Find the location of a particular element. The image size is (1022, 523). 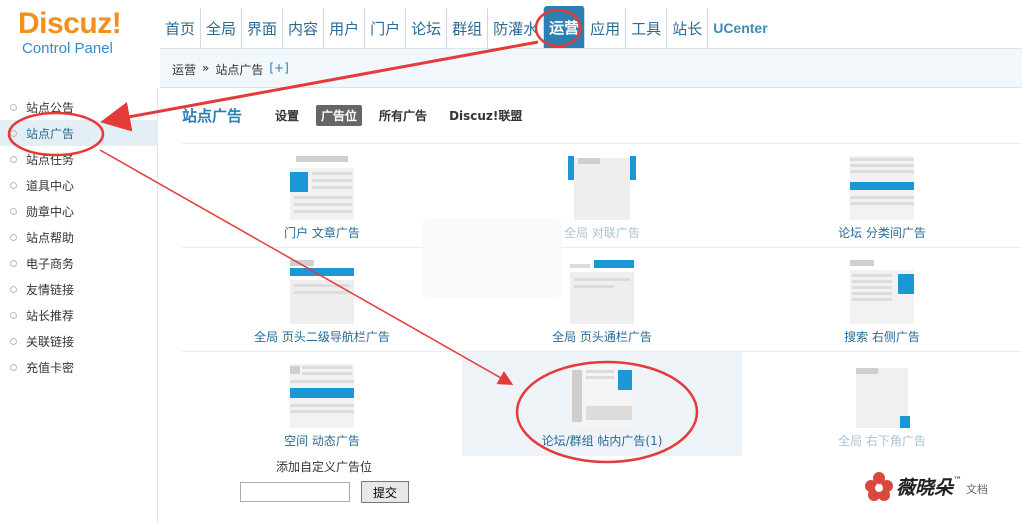

sidebar-item-label: 站点任务 is located at coordinates (50, 159).